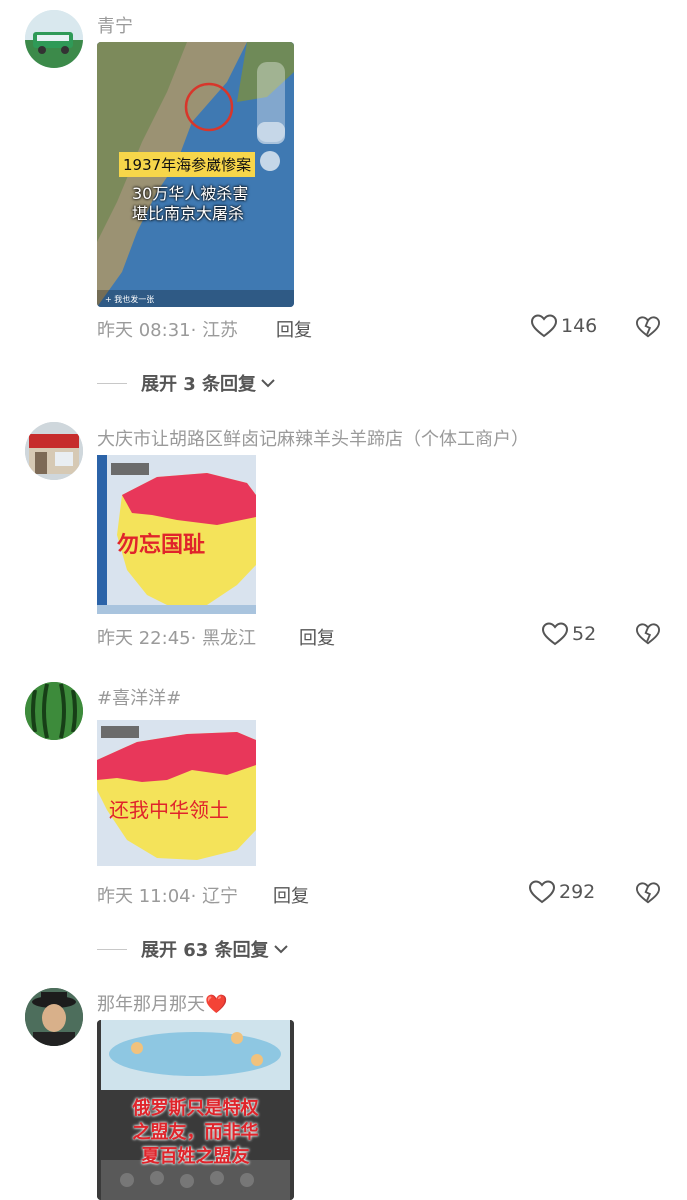  What do you see at coordinates (187, 164) in the screenshot?
I see `image-banner: 1937年海参崴惨案` at bounding box center [187, 164].